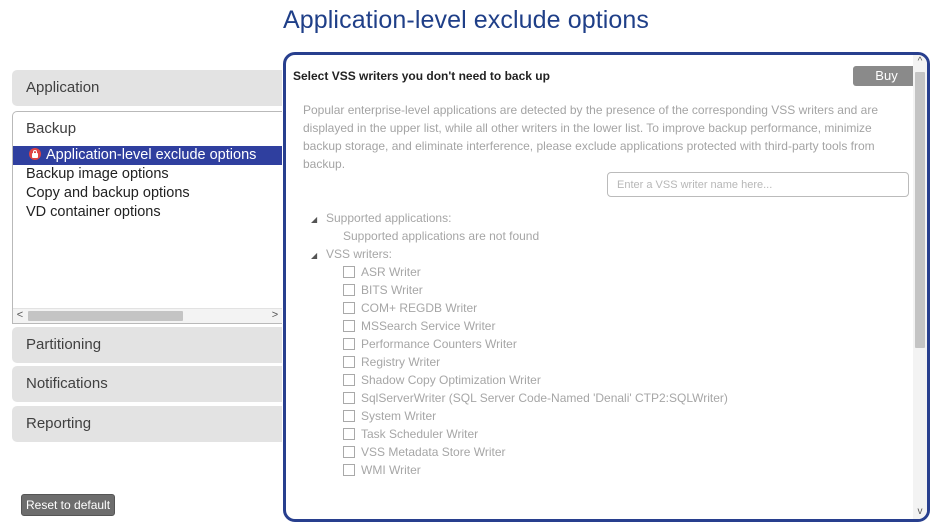  I want to click on vss-writers-node: ◢ VSS writers:, so click(519, 254).